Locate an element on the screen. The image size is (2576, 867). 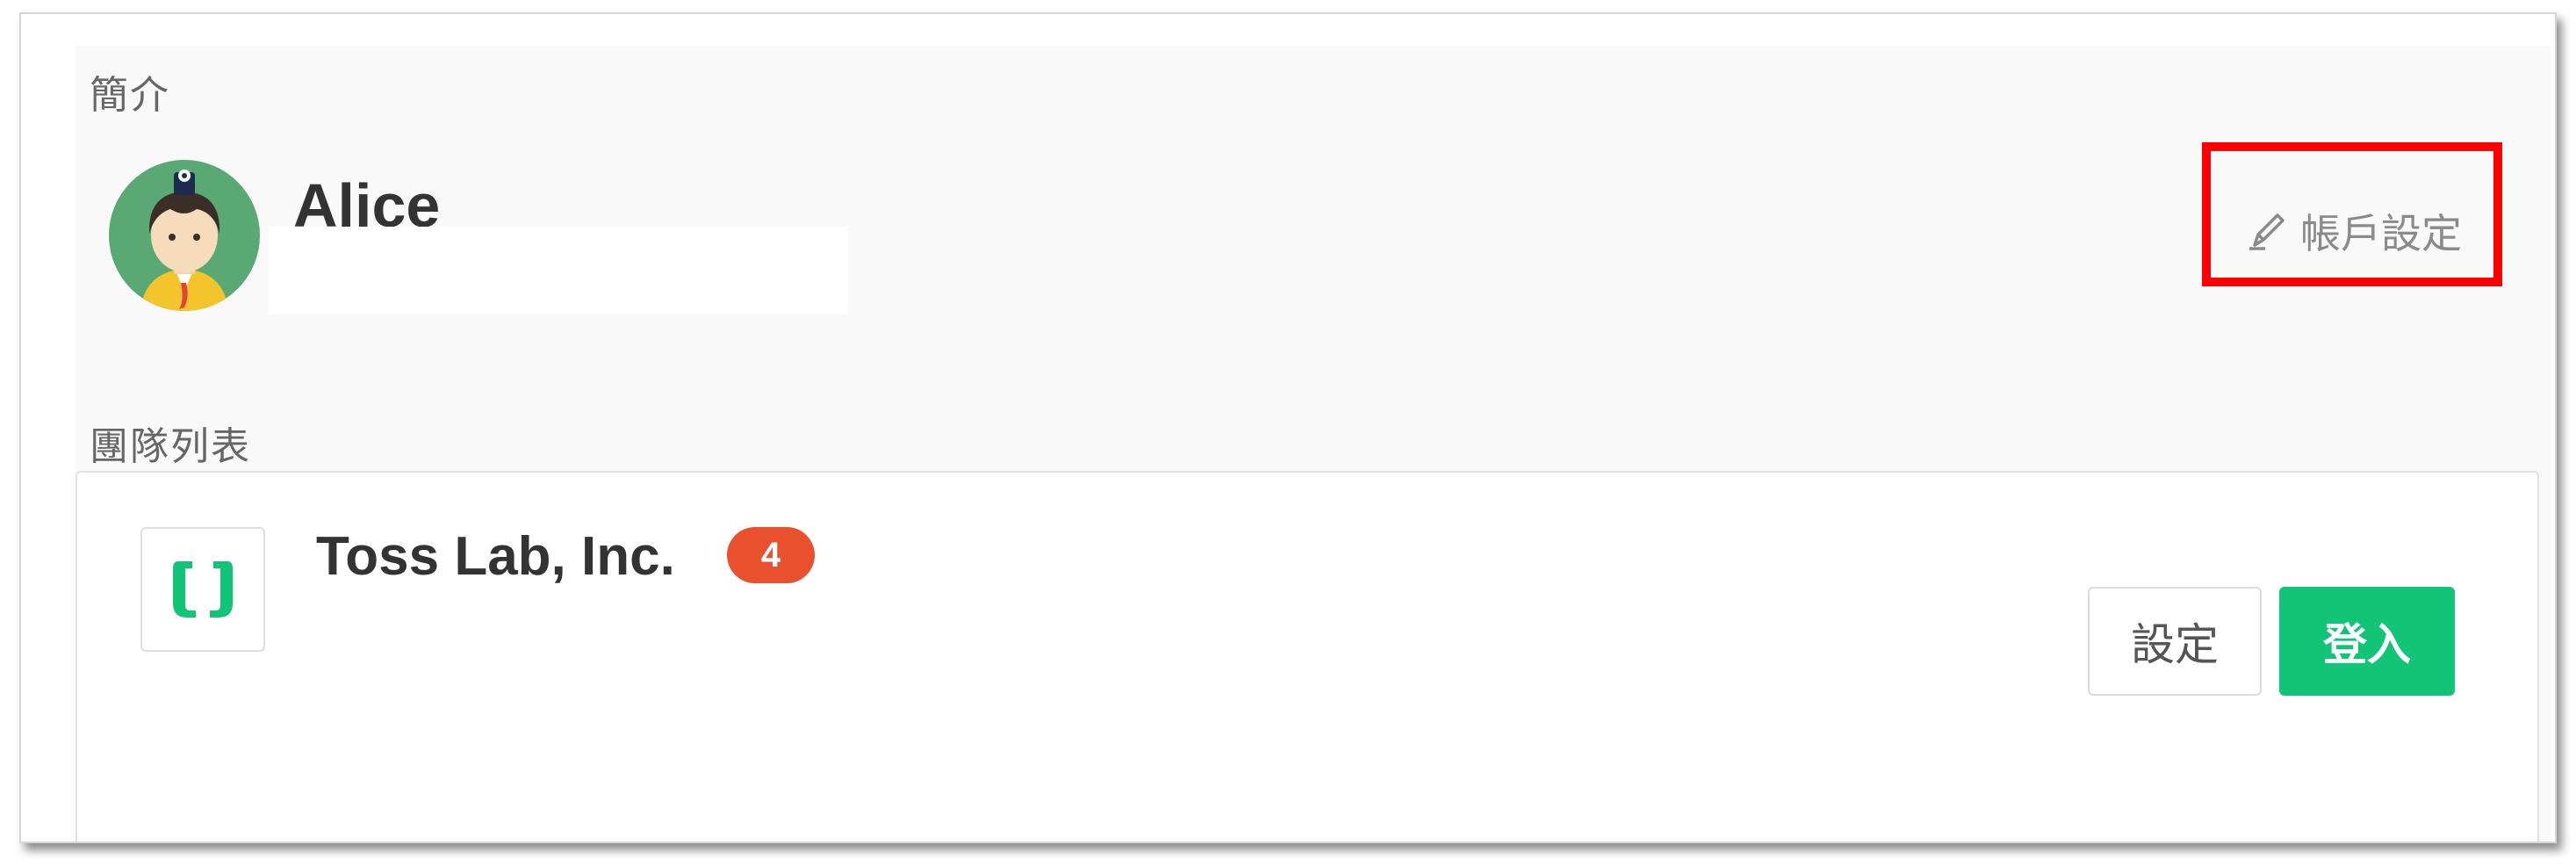
jandi-logo-icon is located at coordinates (203, 589).